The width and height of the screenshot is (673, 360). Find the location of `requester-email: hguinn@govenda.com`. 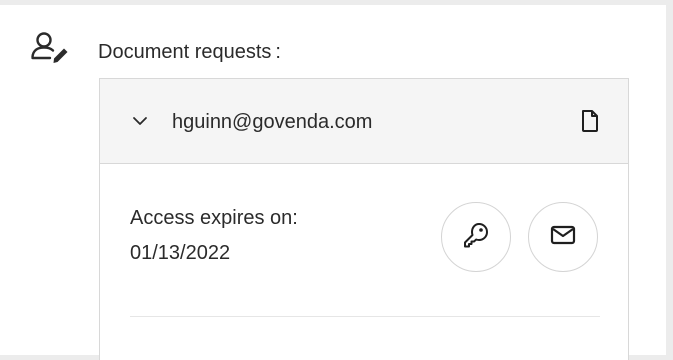

requester-email: hguinn@govenda.com is located at coordinates (272, 122).